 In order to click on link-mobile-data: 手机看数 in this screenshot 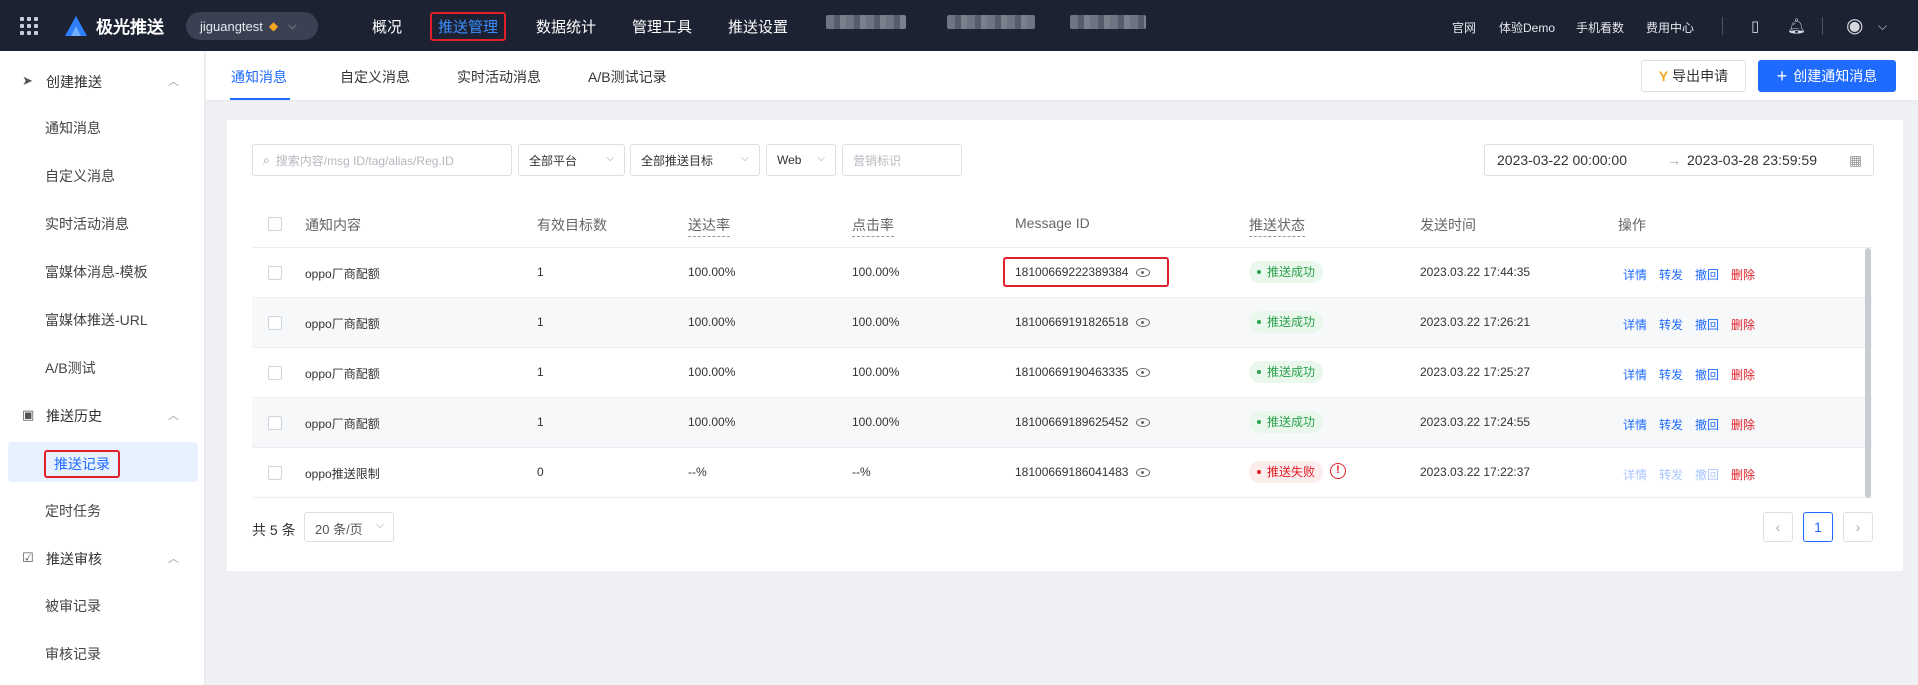, I will do `click(1600, 27)`.